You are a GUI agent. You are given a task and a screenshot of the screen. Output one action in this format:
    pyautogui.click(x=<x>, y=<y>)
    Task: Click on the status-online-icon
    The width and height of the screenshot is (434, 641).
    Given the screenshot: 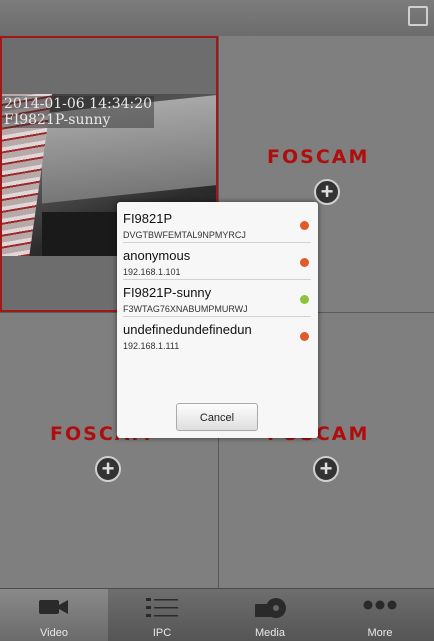 What is the action you would take?
    pyautogui.click(x=304, y=299)
    